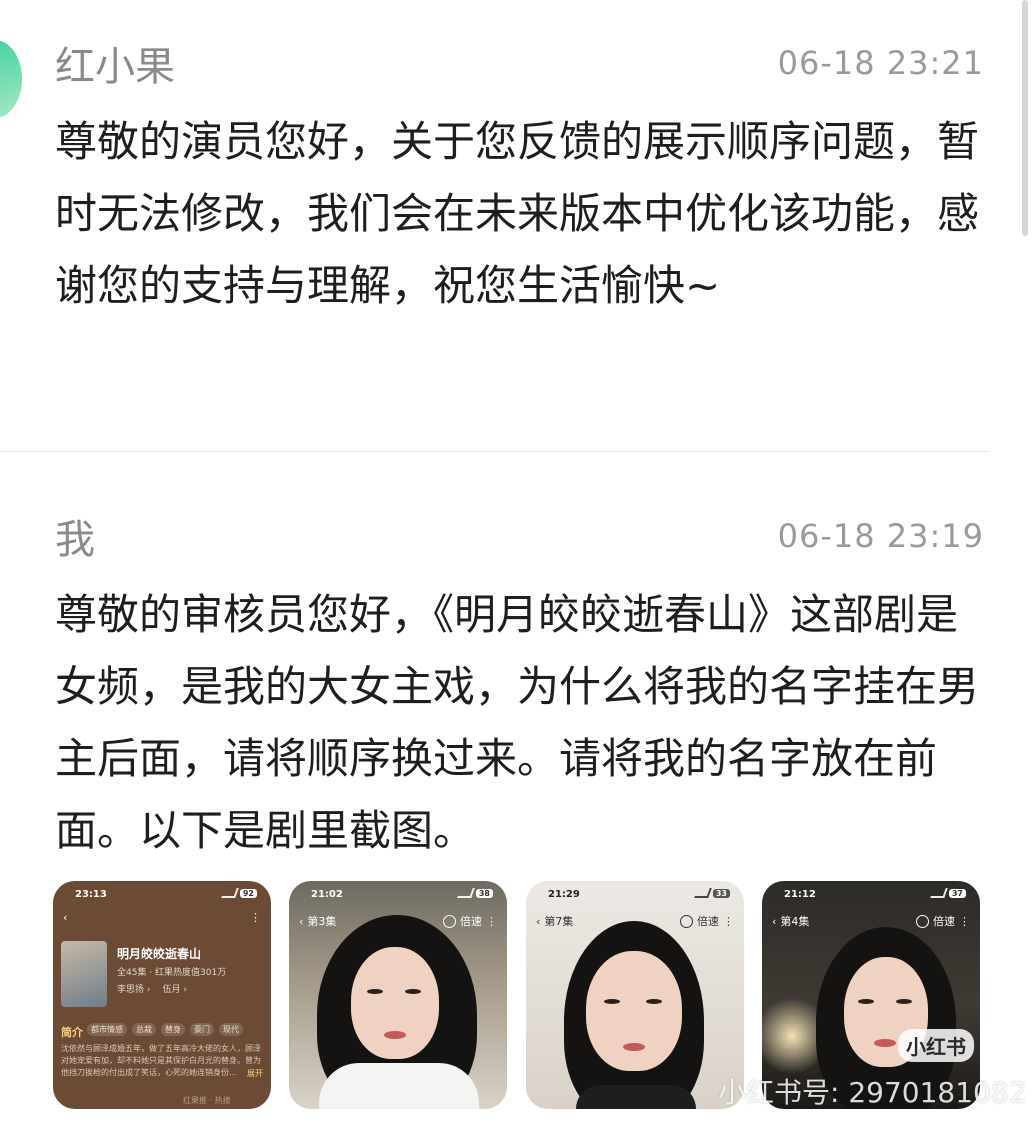 Image resolution: width=1036 pixels, height=1142 pixels. Describe the element at coordinates (519, 63) in the screenshot. I see `message-header: 红小果 06-18 23:21` at that location.